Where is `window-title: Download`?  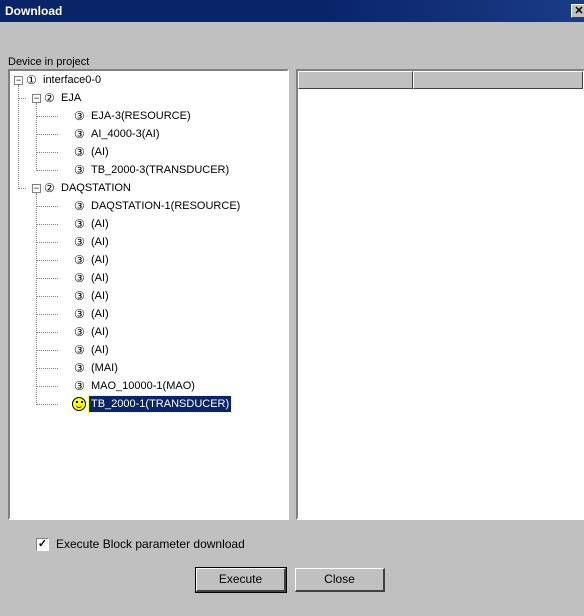
window-title: Download is located at coordinates (34, 11).